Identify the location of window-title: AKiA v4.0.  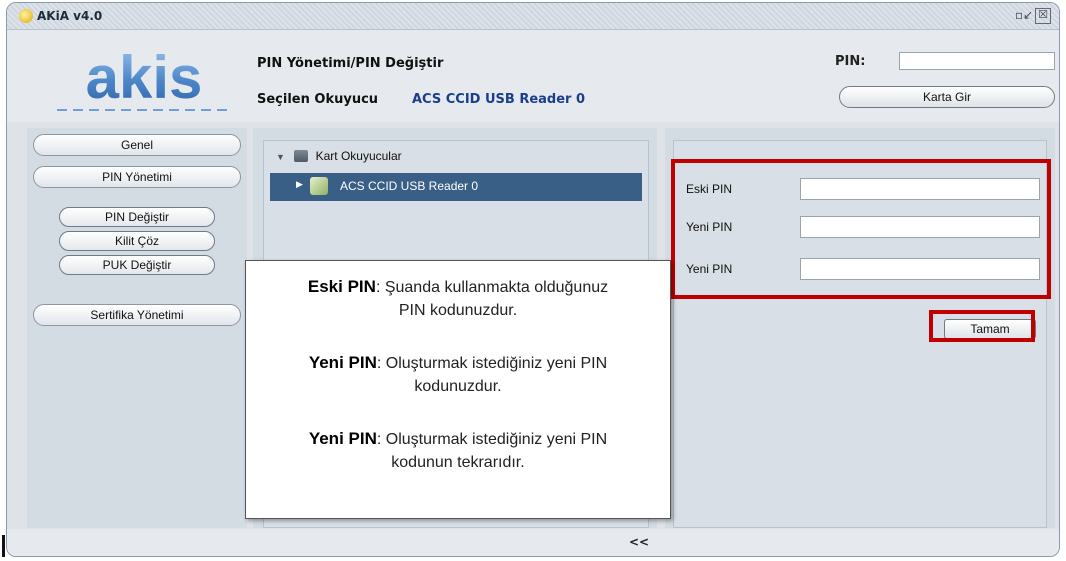
(70, 16).